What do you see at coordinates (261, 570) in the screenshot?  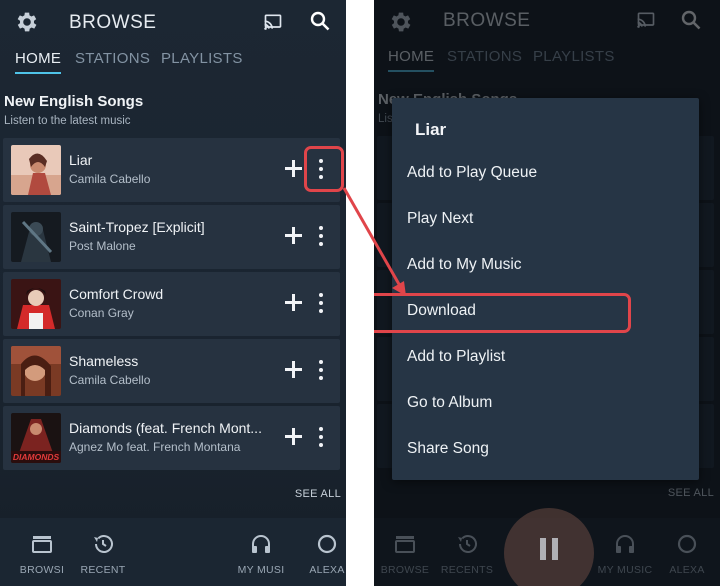 I see `nav-label: MY MUSI` at bounding box center [261, 570].